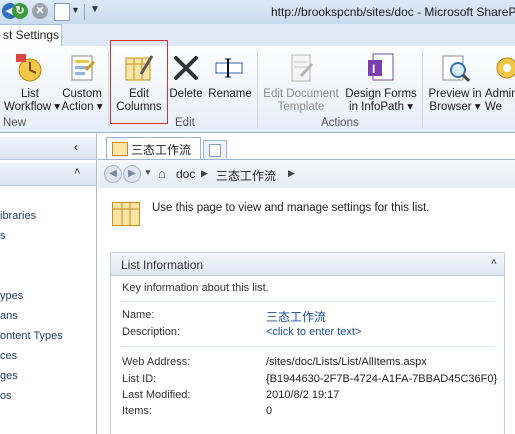 The width and height of the screenshot is (515, 434). I want to click on stop-icon: ✕, so click(40, 11).